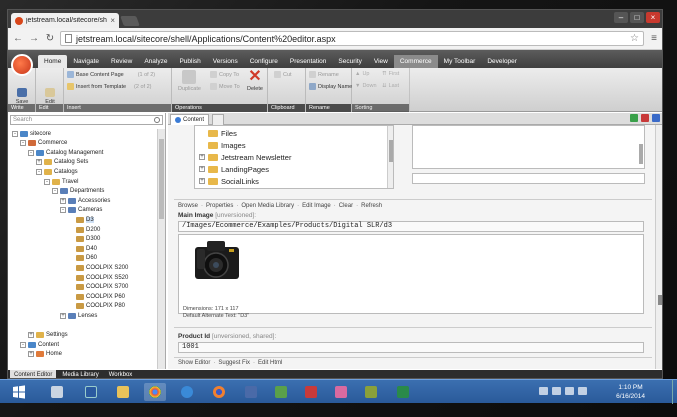  Describe the element at coordinates (281, 392) in the screenshot. I see `app-green-icon` at that location.